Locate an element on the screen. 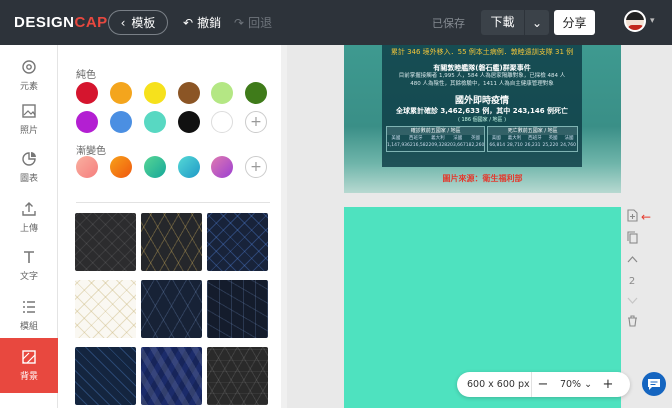 The height and width of the screenshot is (408, 672). table-cell: 25,220 is located at coordinates (550, 145).